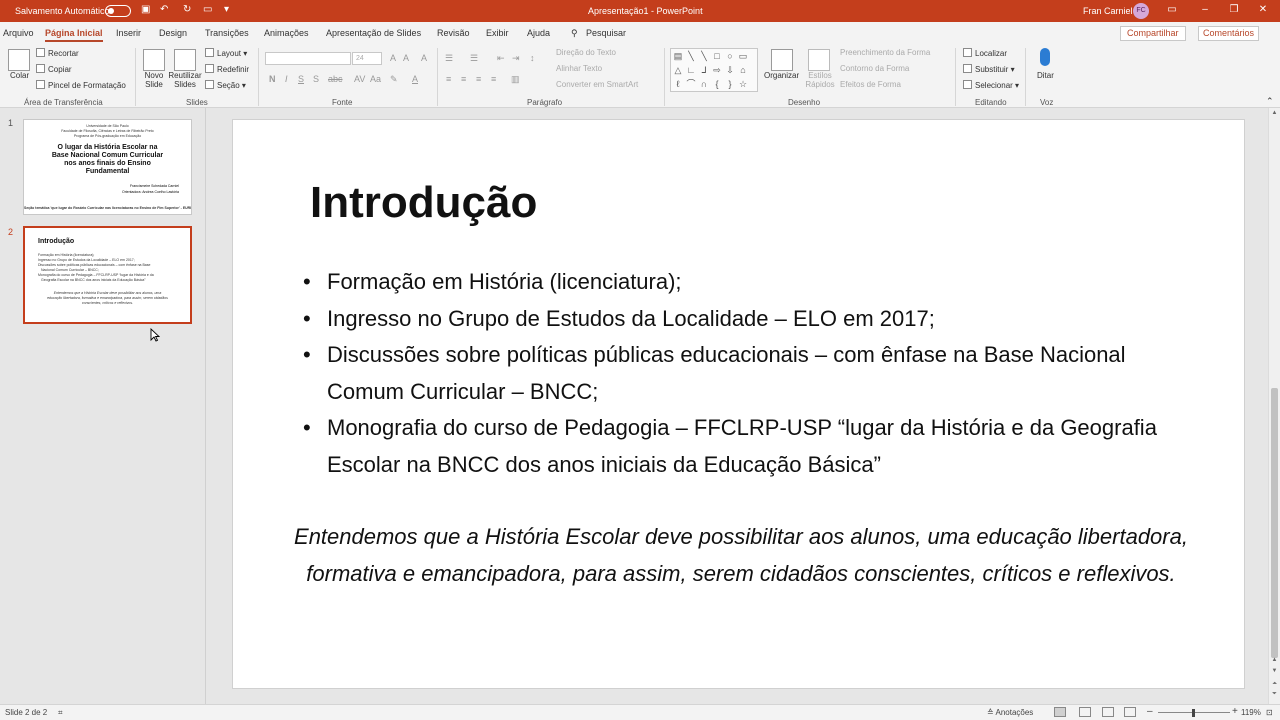 The image size is (1280, 720). What do you see at coordinates (1229, 33) in the screenshot?
I see `comments-button: Comentários` at bounding box center [1229, 33].